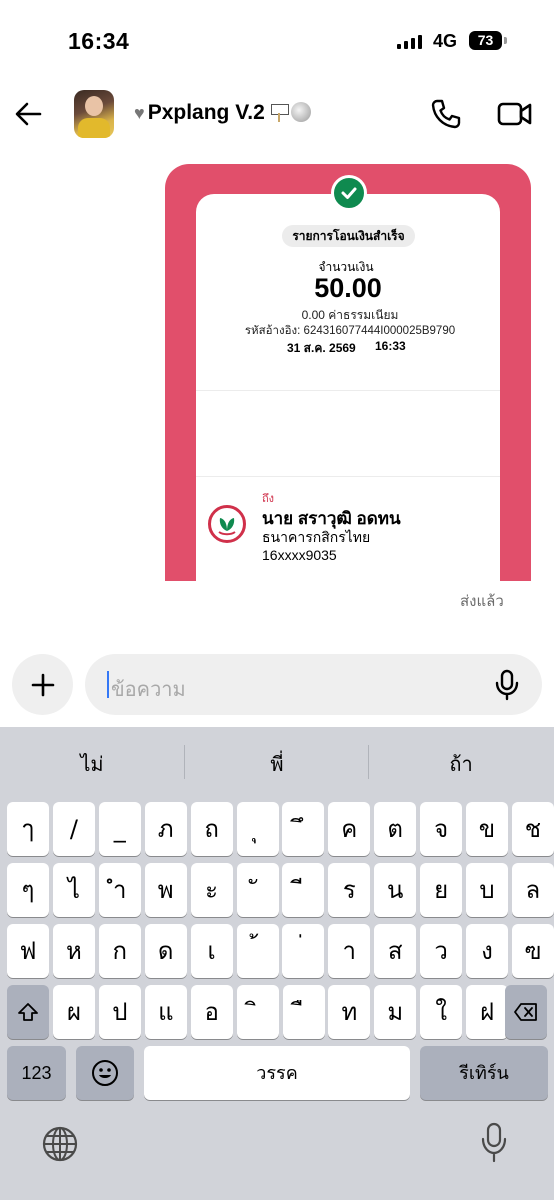 This screenshot has height=1200, width=554. I want to click on key-row2-5: ั, so click(257, 890).